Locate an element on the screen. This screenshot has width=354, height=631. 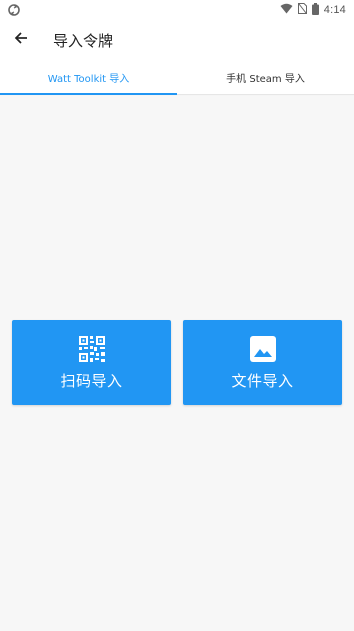
tab-bar: Watt Toolkit 导入 手机 Steam 导入 is located at coordinates (177, 77).